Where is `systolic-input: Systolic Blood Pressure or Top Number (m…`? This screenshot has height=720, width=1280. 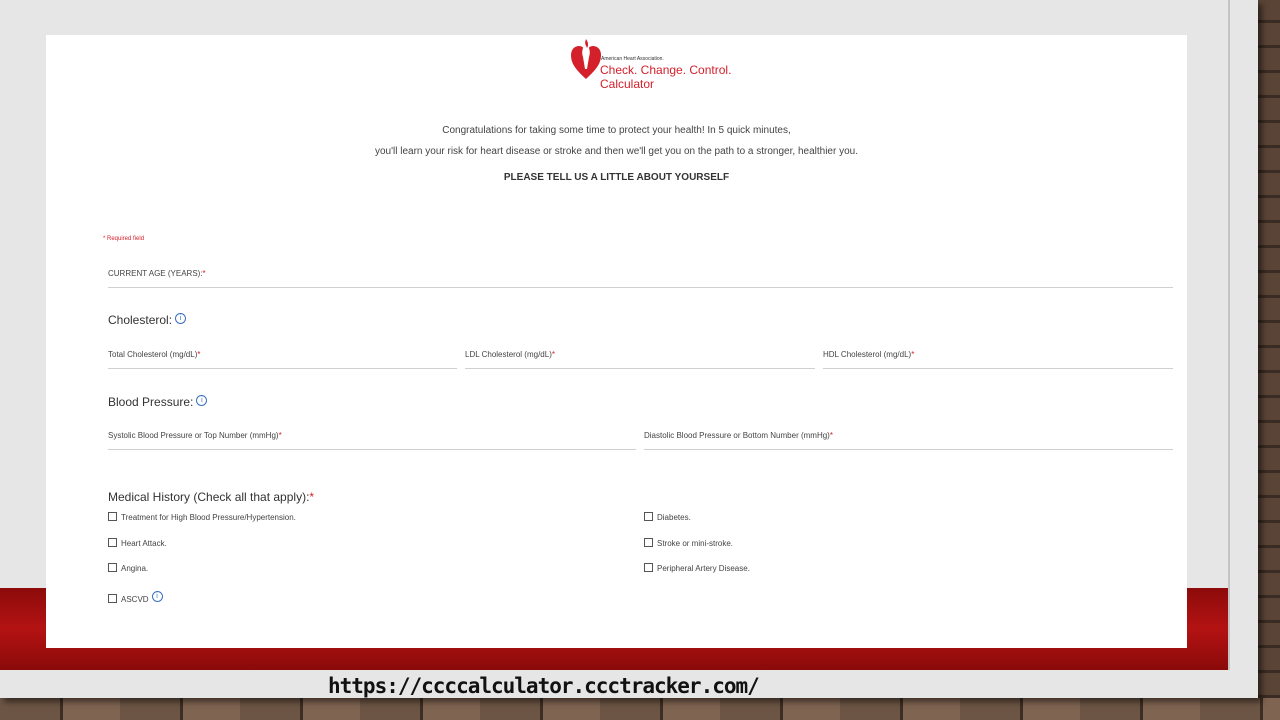
systolic-input: Systolic Blood Pressure or Top Number (m… is located at coordinates (372, 439).